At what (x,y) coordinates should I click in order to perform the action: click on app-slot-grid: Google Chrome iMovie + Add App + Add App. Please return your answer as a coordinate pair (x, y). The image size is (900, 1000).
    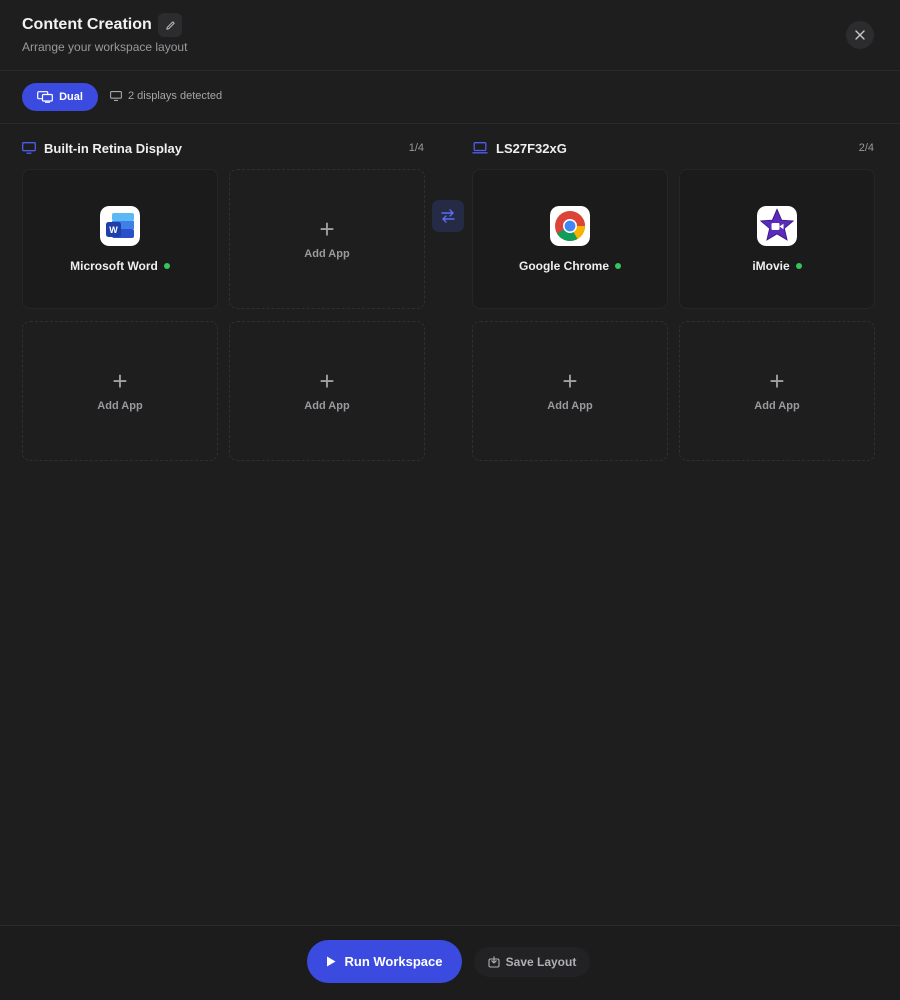
    Looking at the image, I should click on (673, 315).